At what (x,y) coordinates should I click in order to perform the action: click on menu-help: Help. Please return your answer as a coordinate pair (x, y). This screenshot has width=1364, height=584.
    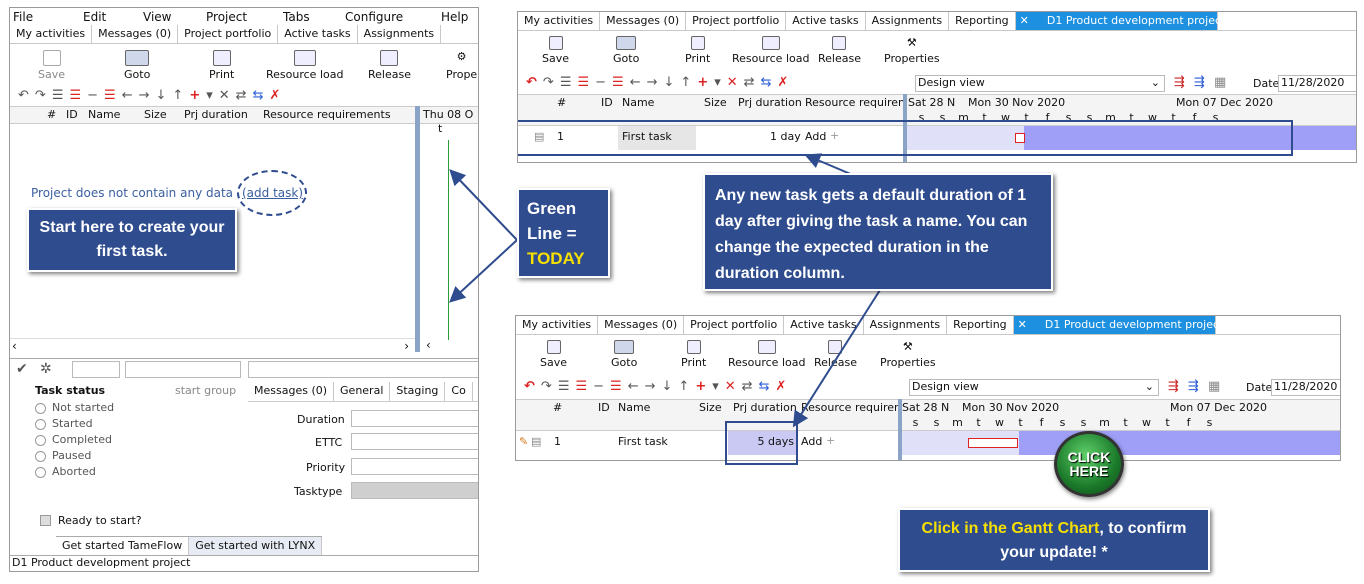
    Looking at the image, I should click on (454, 17).